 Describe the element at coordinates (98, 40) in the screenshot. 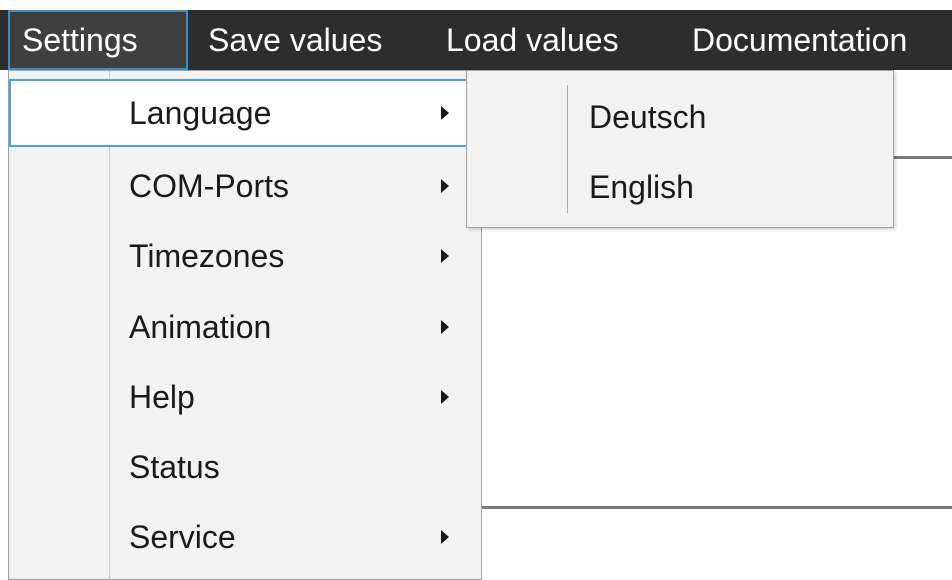

I see `menu-settings: Settings` at that location.